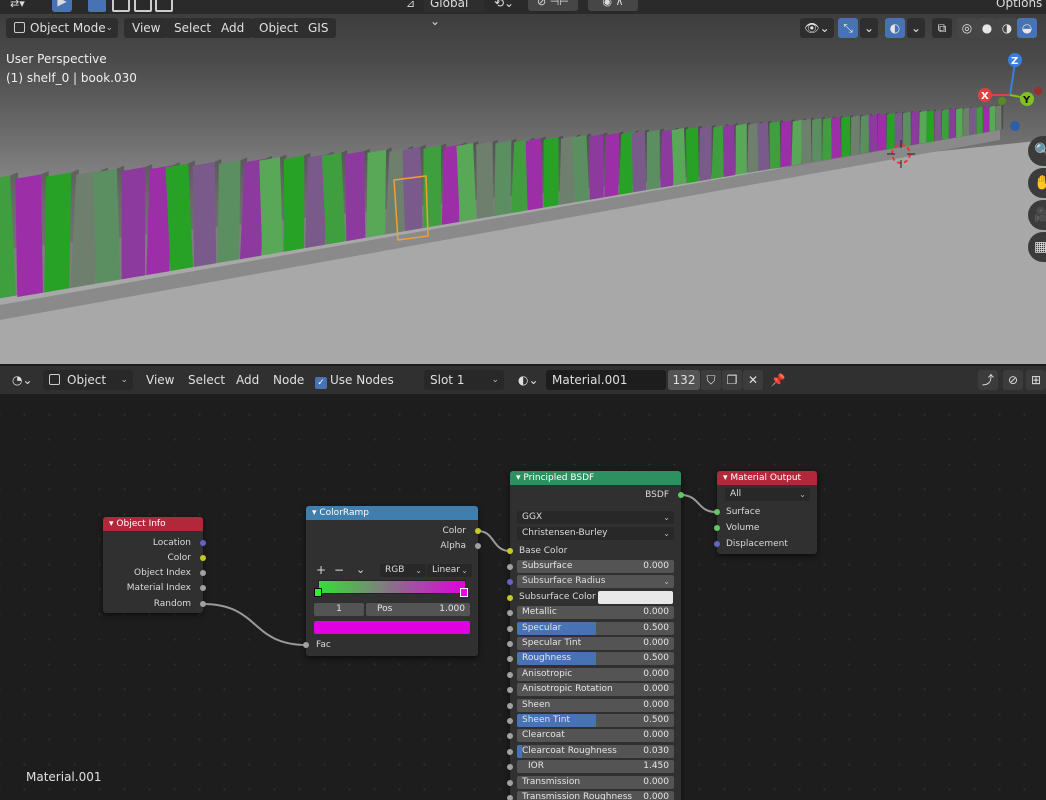  I want to click on menu-view: View, so click(146, 28).